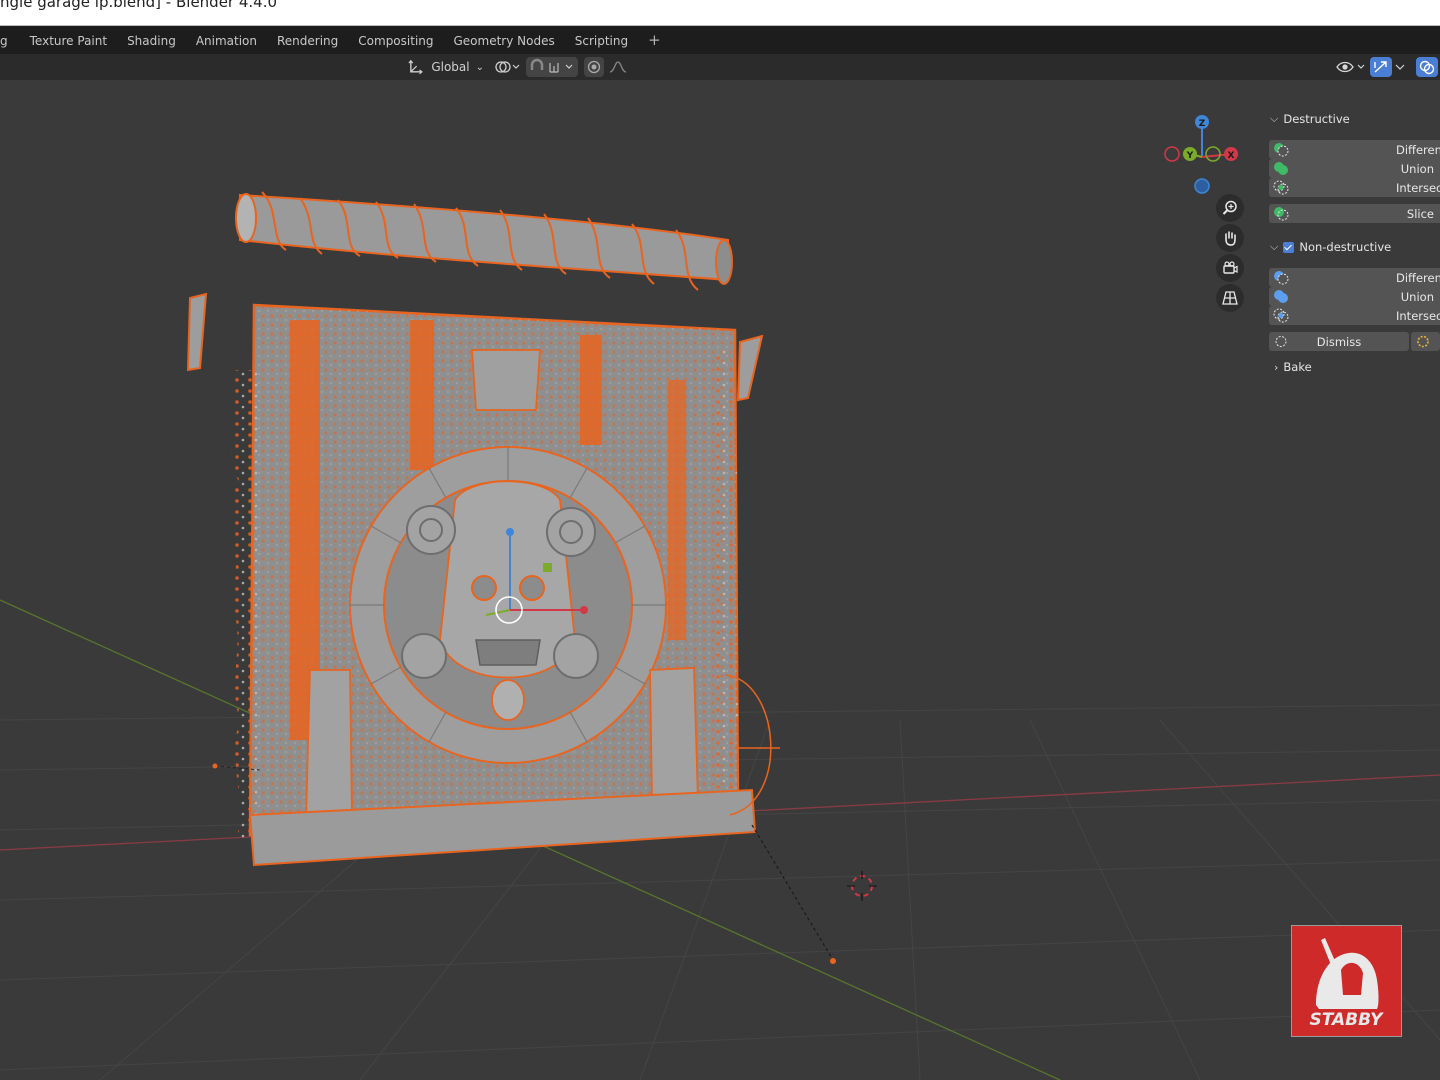 This screenshot has width=1440, height=1080. I want to click on tab-partial: g, so click(10, 40).